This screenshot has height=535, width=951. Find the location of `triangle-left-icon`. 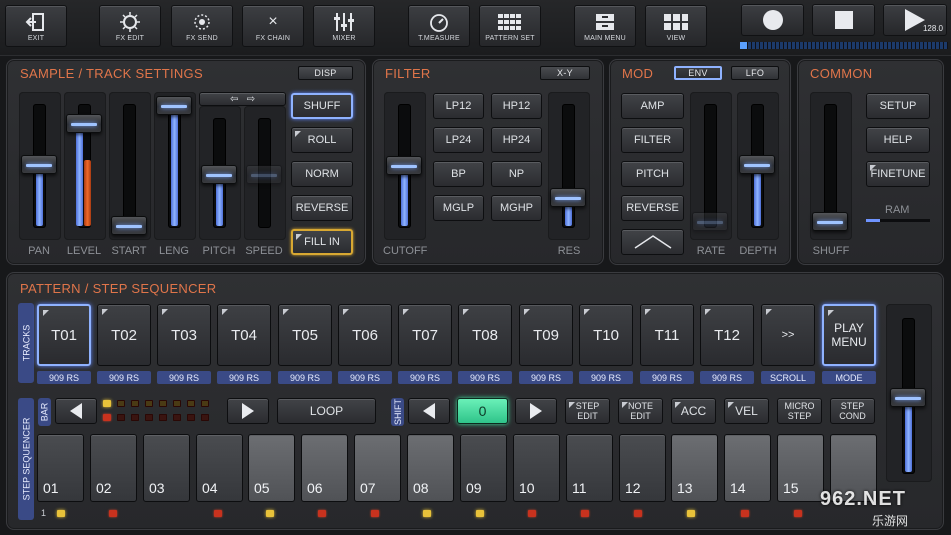

triangle-left-icon is located at coordinates (429, 411).